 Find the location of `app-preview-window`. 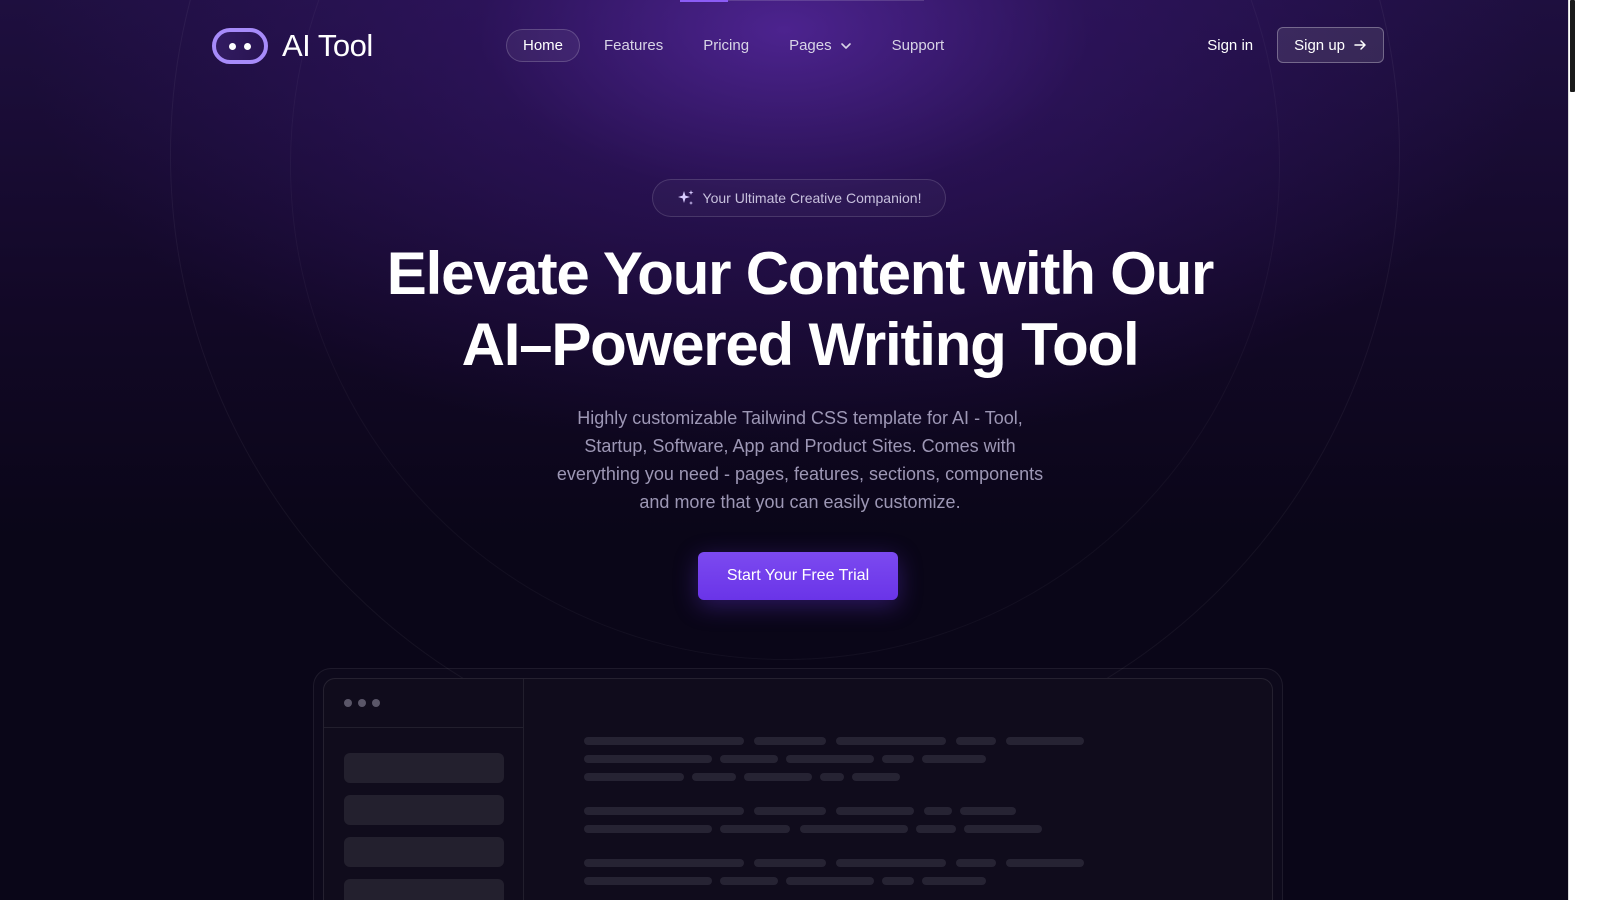

app-preview-window is located at coordinates (798, 789).